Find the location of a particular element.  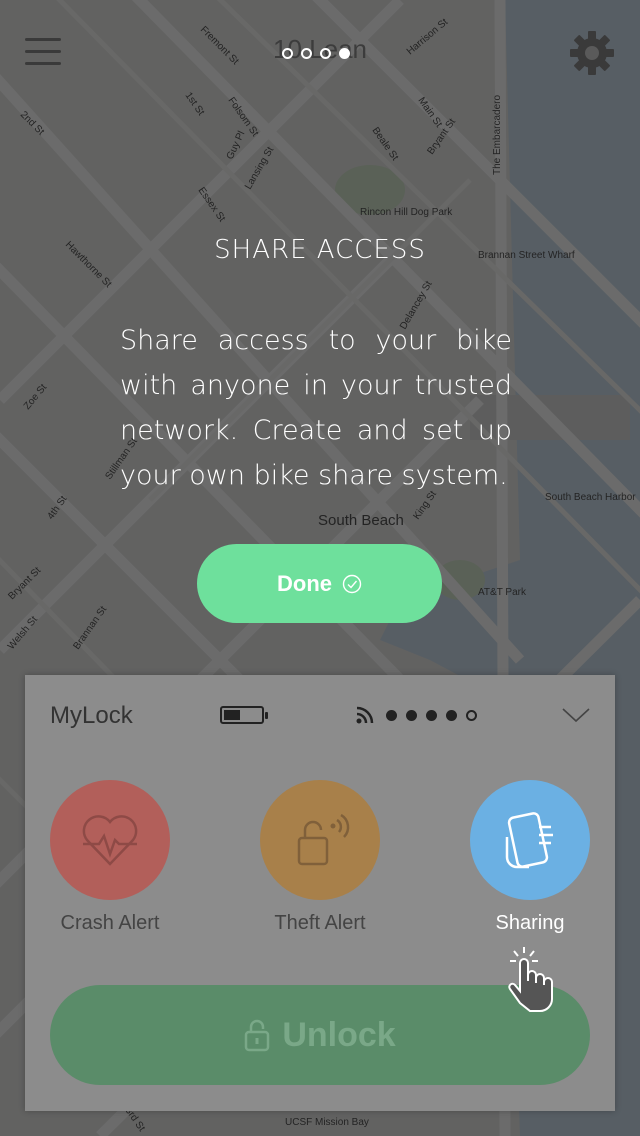

signal-indicator is located at coordinates (416, 715).